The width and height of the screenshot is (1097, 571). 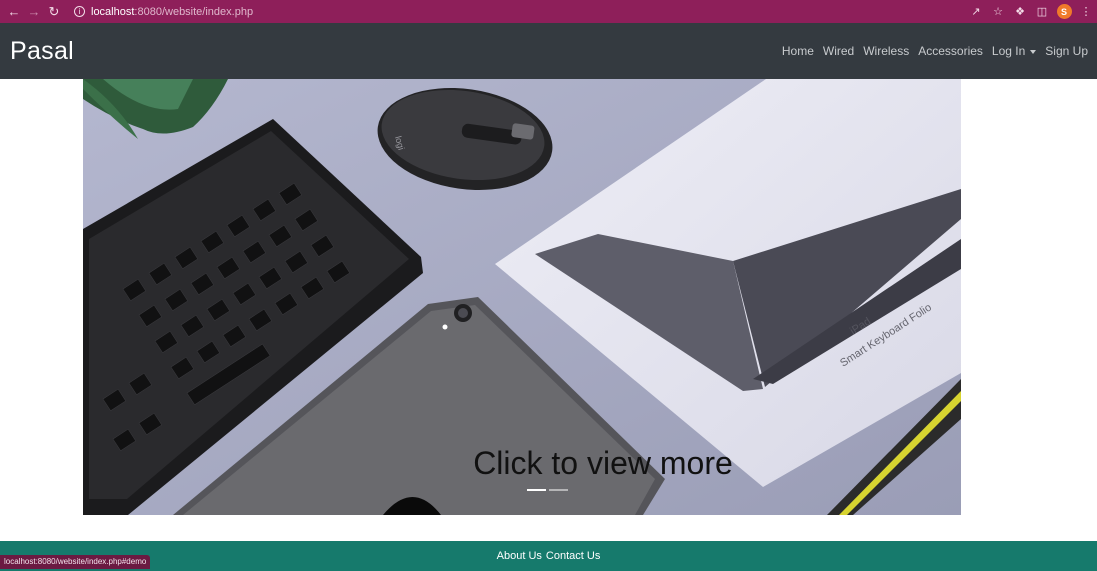 I want to click on bookmark-star-icon: ☆, so click(x=998, y=12).